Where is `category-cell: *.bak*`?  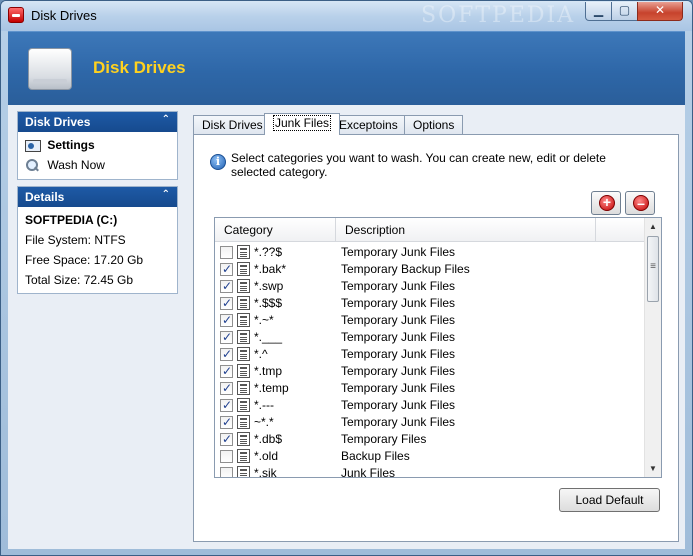 category-cell: *.bak* is located at coordinates (270, 269).